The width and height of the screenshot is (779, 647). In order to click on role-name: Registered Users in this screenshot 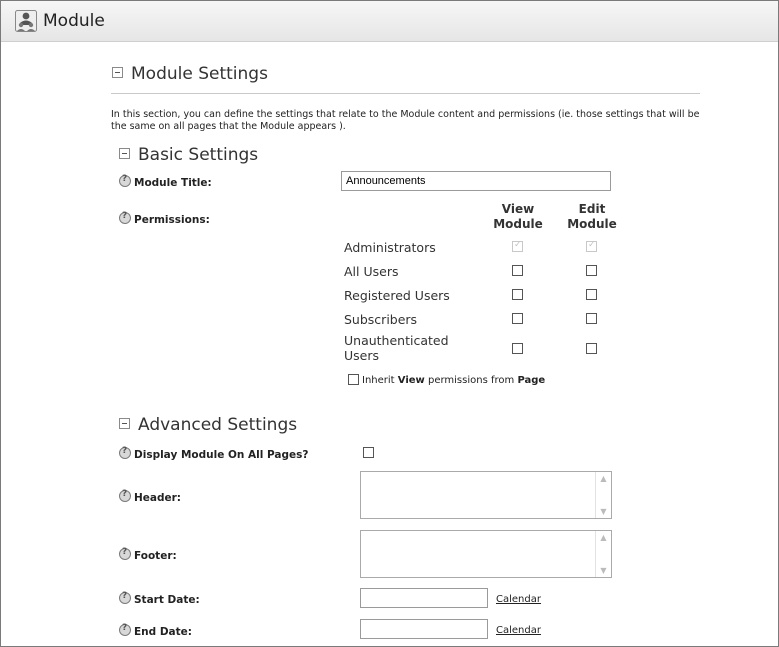, I will do `click(397, 295)`.